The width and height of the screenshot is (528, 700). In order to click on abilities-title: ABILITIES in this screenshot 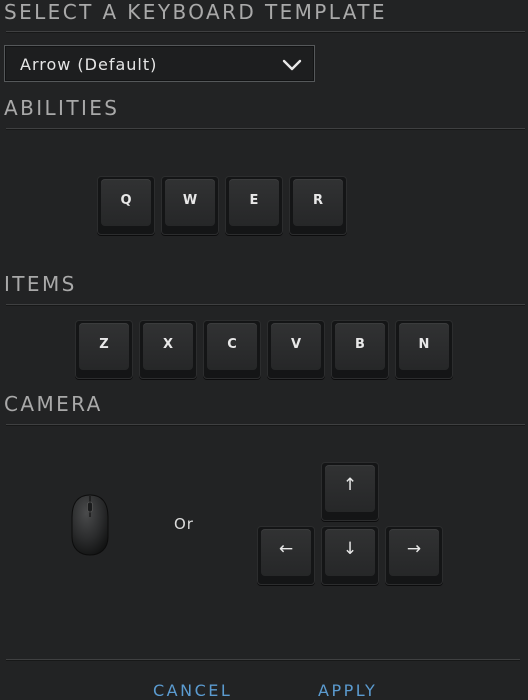, I will do `click(62, 108)`.